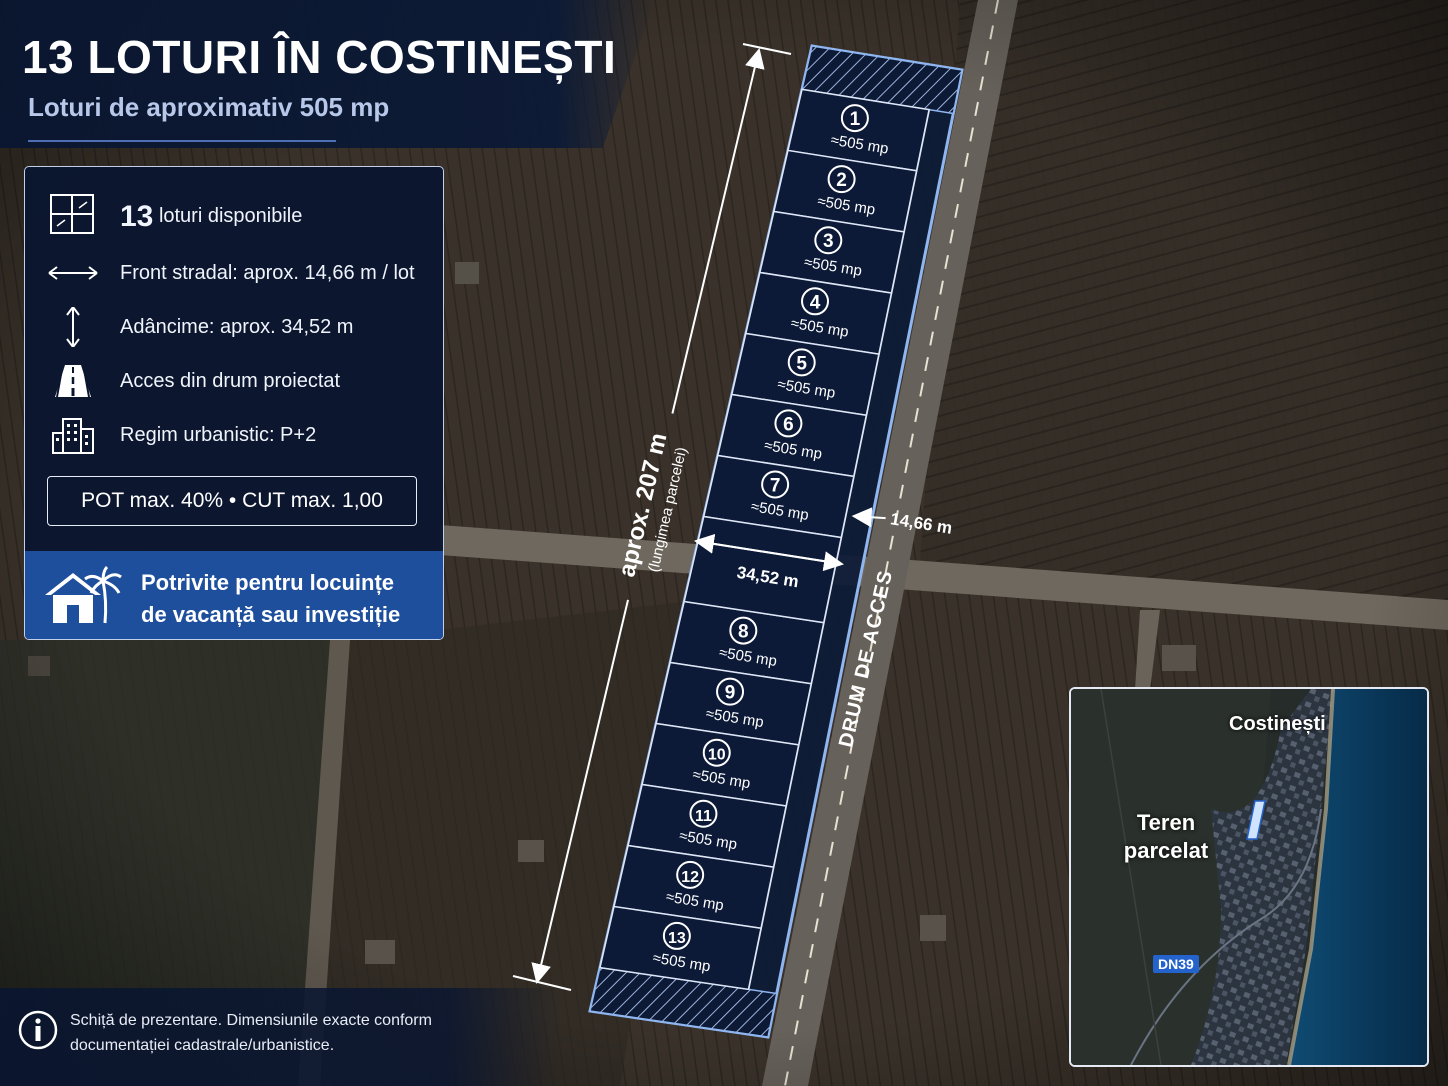 This screenshot has height=1086, width=1448. I want to click on lot-number: 4, so click(815, 302).